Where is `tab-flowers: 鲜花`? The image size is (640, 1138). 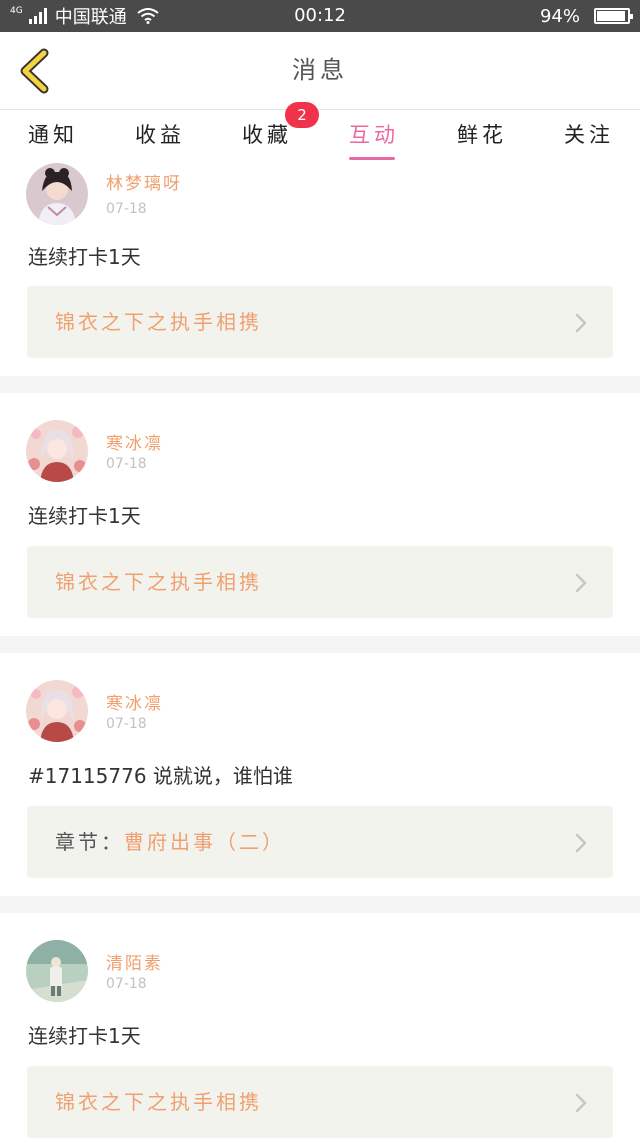 tab-flowers: 鲜花 is located at coordinates (482, 140).